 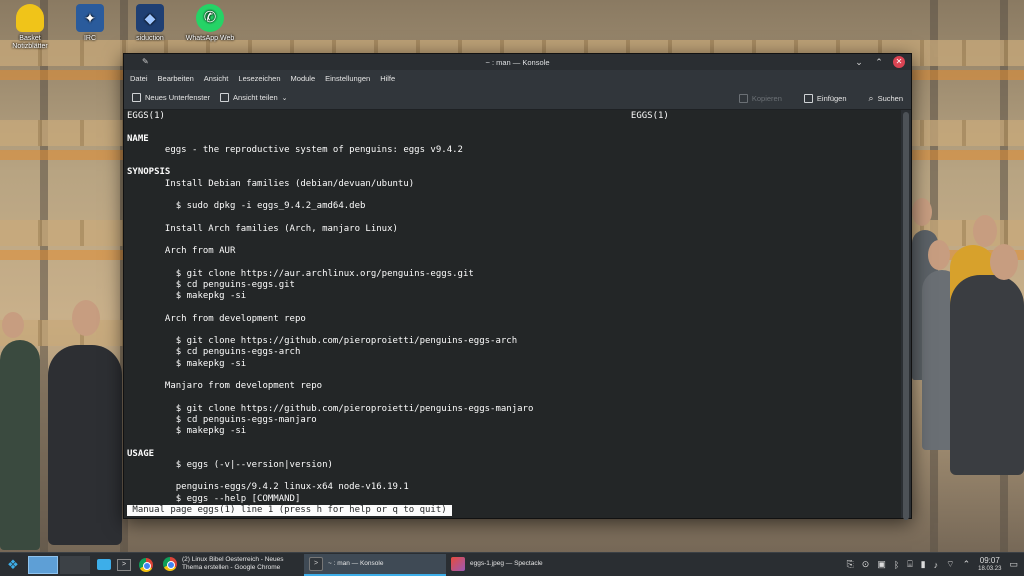 I want to click on desktop-icon-siduction: ◆ siduction, so click(x=150, y=23).